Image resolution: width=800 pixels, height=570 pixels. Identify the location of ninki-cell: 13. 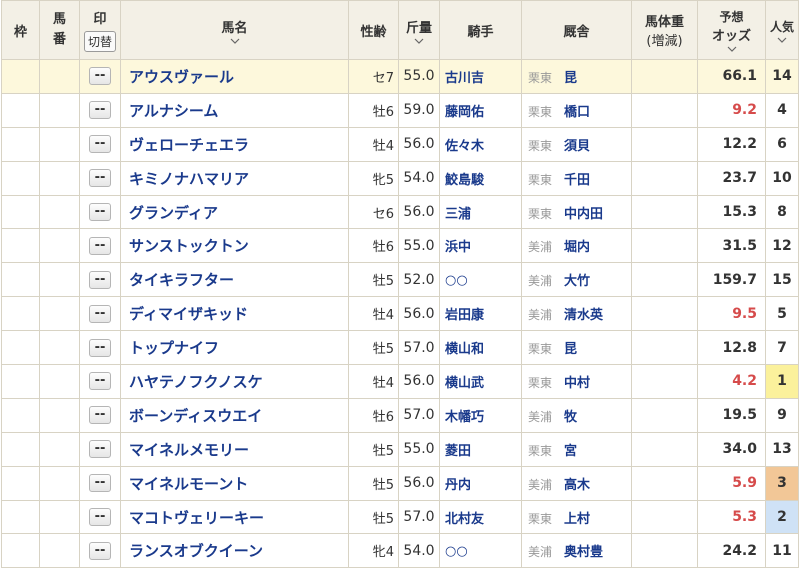
(782, 449).